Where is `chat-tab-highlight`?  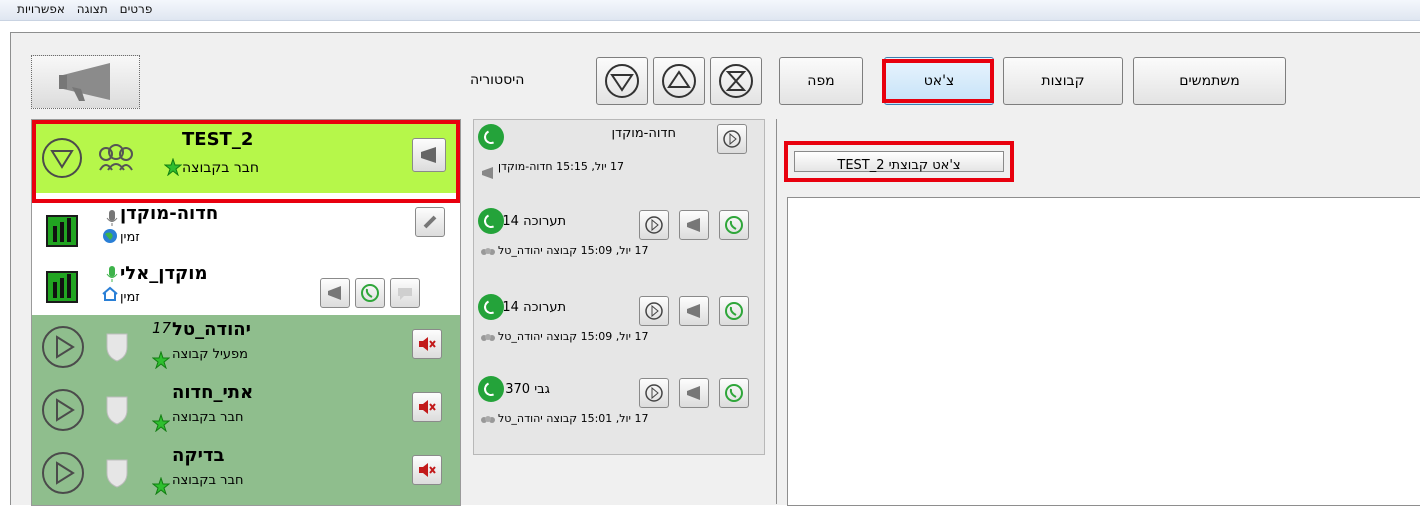 chat-tab-highlight is located at coordinates (938, 81).